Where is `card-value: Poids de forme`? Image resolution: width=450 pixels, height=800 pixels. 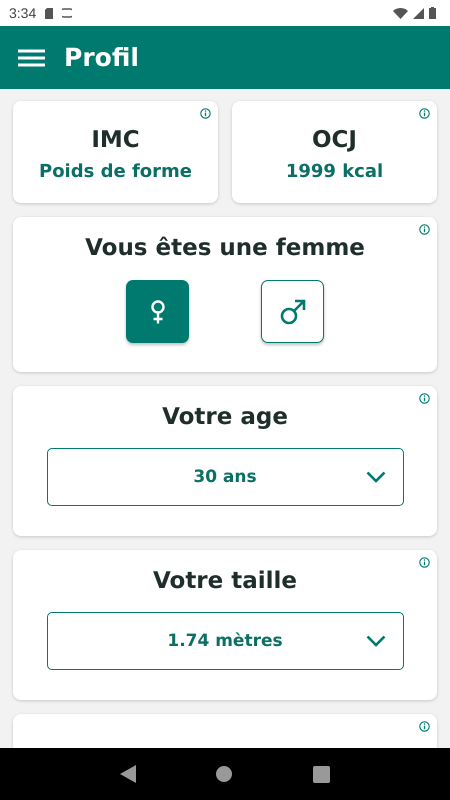
card-value: Poids de forme is located at coordinates (115, 171).